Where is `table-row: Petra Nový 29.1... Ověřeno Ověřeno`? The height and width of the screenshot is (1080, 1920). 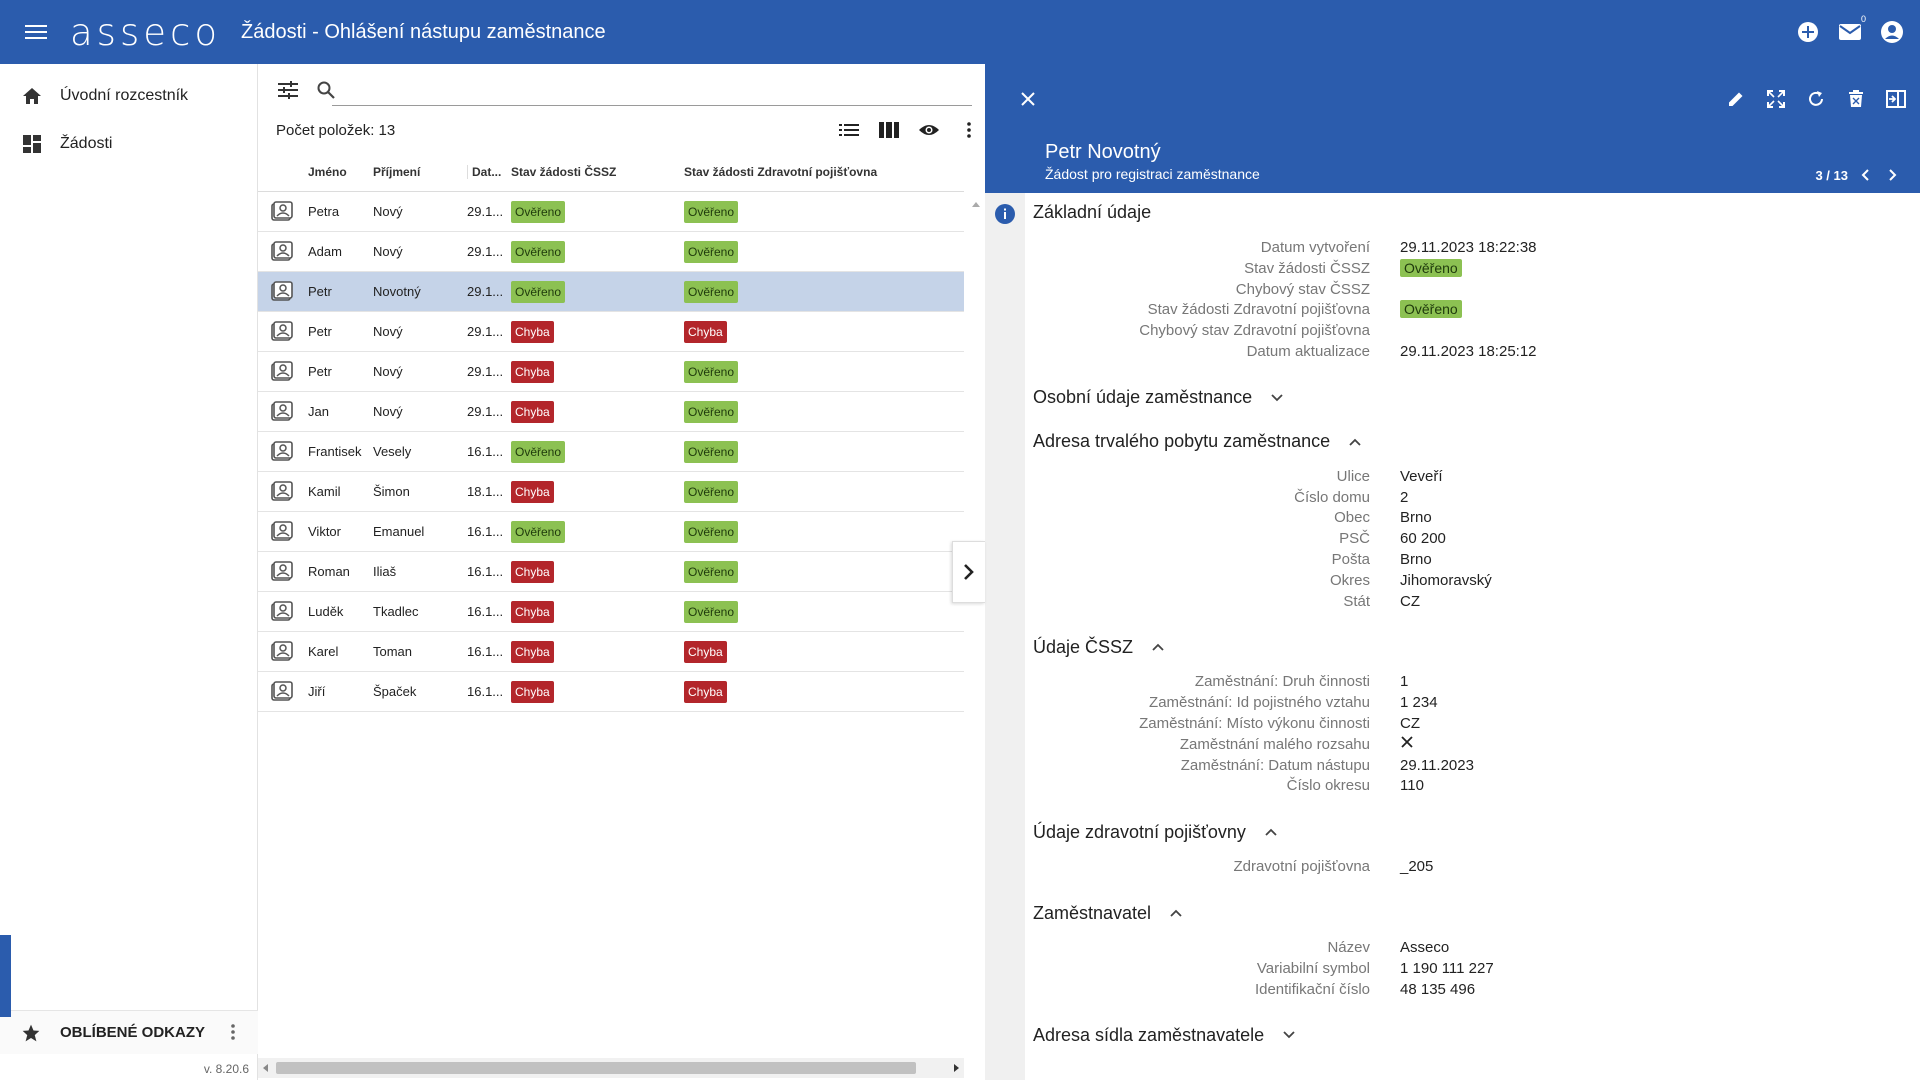 table-row: Petra Nový 29.1... Ověřeno Ověřeno is located at coordinates (611, 212).